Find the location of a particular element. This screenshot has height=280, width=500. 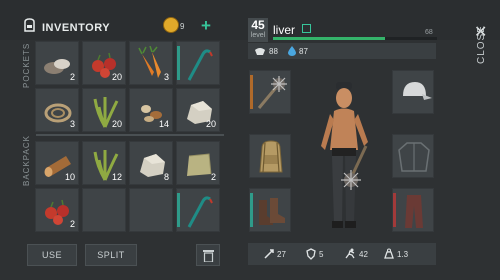

item-count: 12 is located at coordinates (116, 177).